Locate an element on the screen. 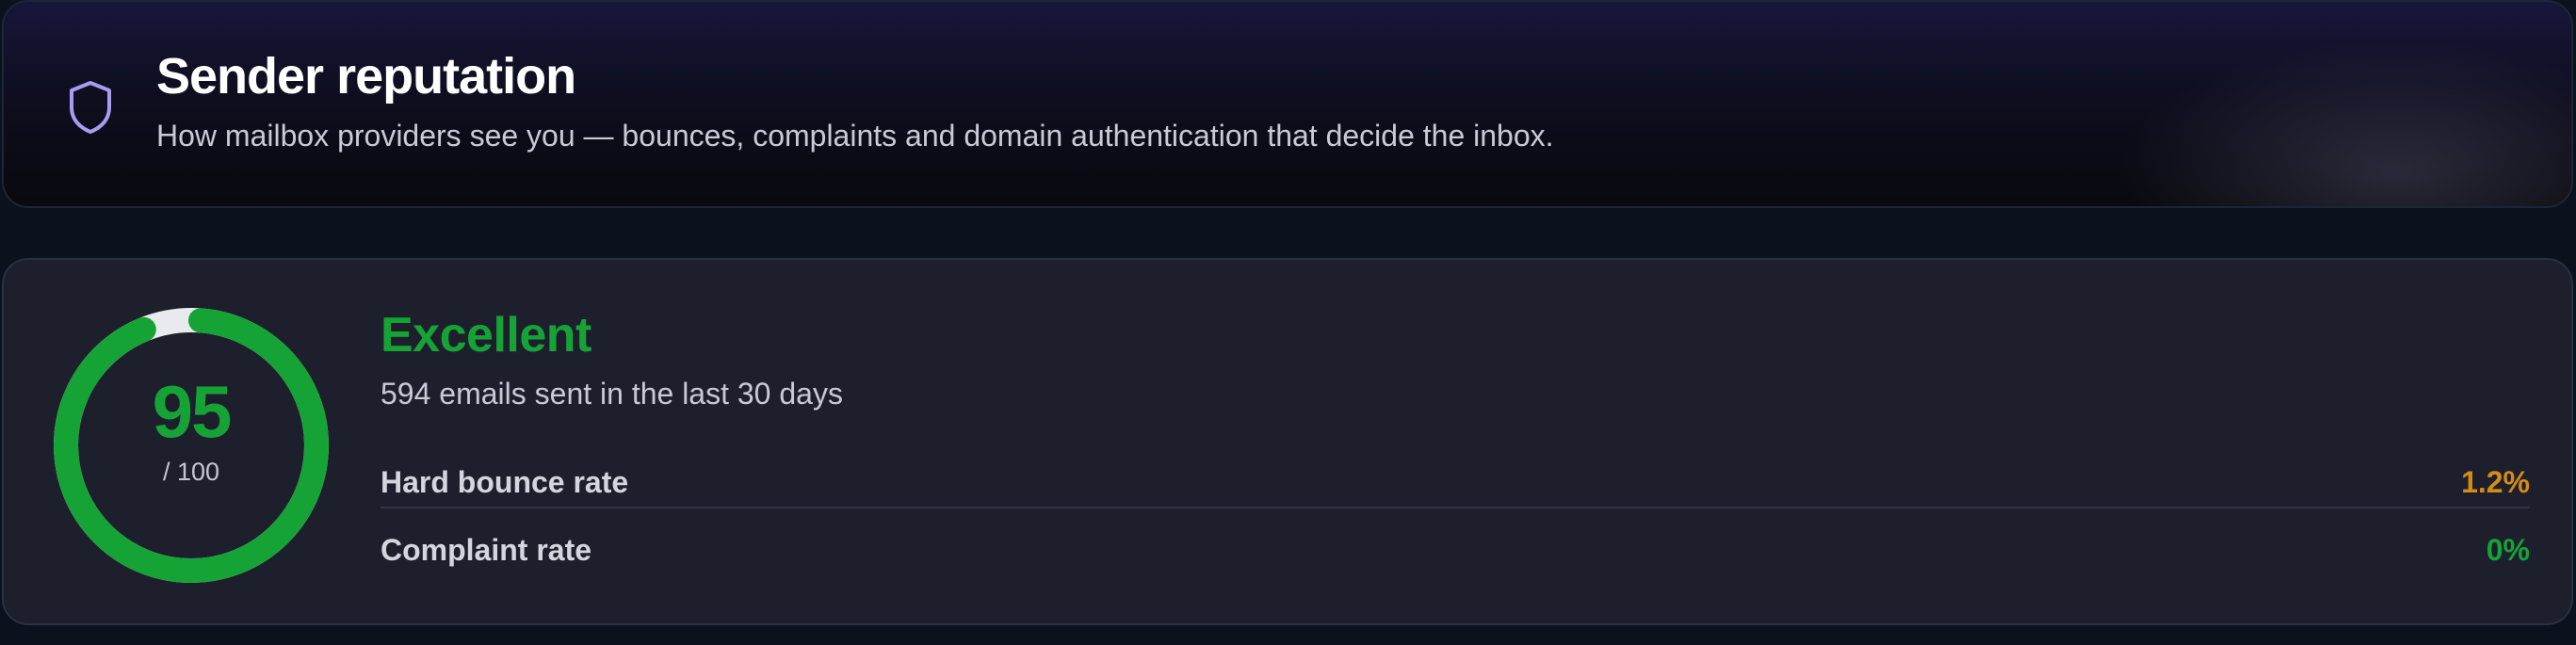 This screenshot has width=2576, height=645. metric-value: 1.2% is located at coordinates (2495, 482).